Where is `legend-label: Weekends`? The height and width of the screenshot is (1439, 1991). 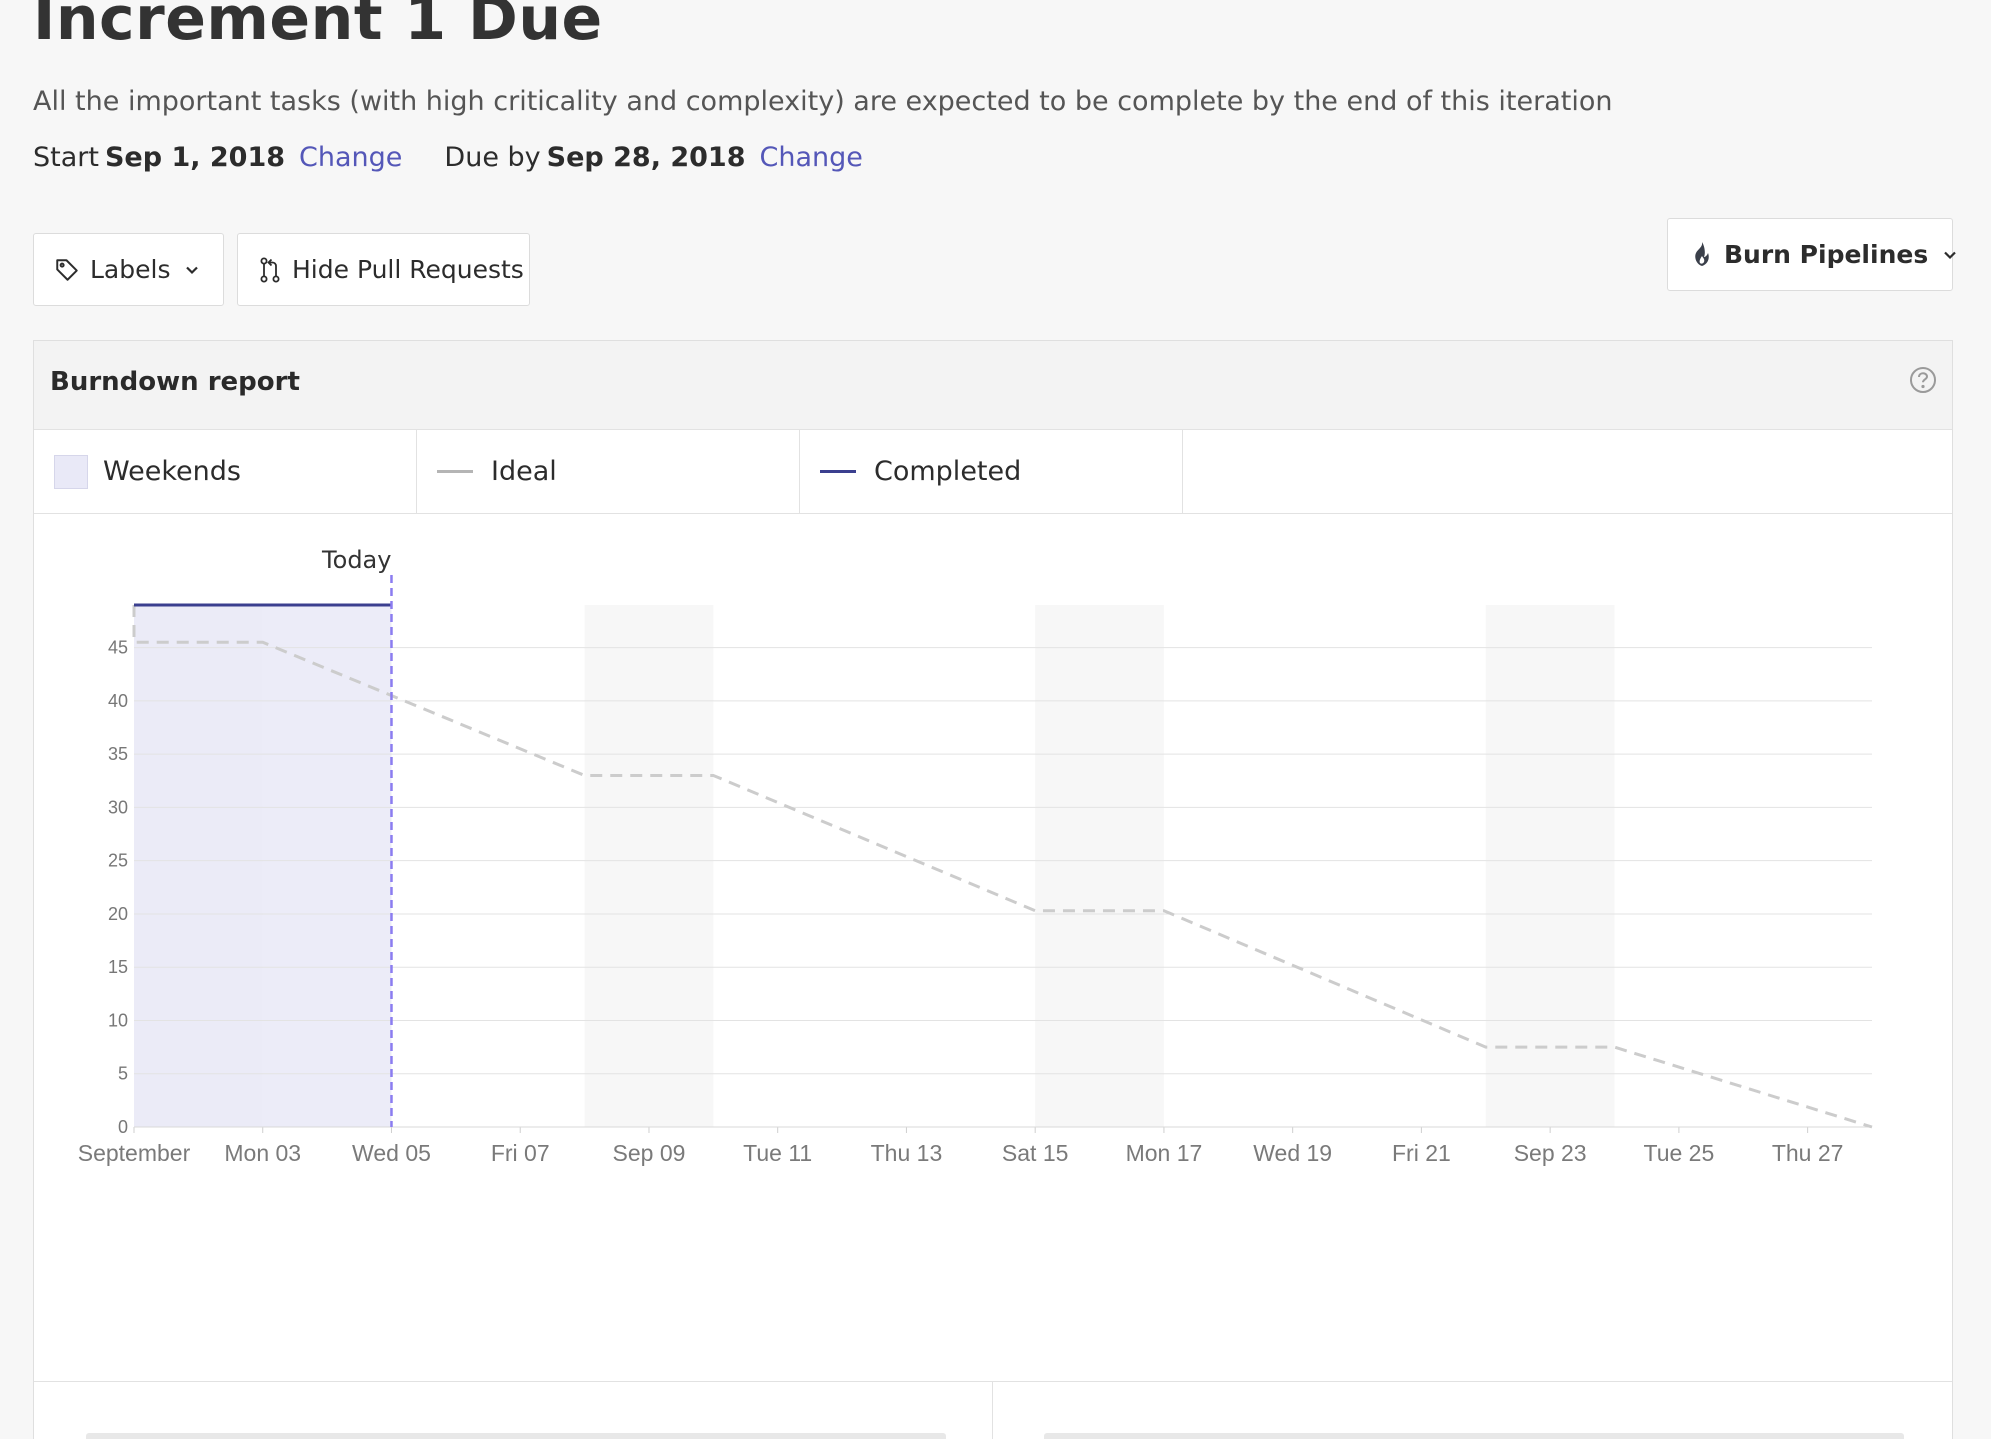
legend-label: Weekends is located at coordinates (172, 471).